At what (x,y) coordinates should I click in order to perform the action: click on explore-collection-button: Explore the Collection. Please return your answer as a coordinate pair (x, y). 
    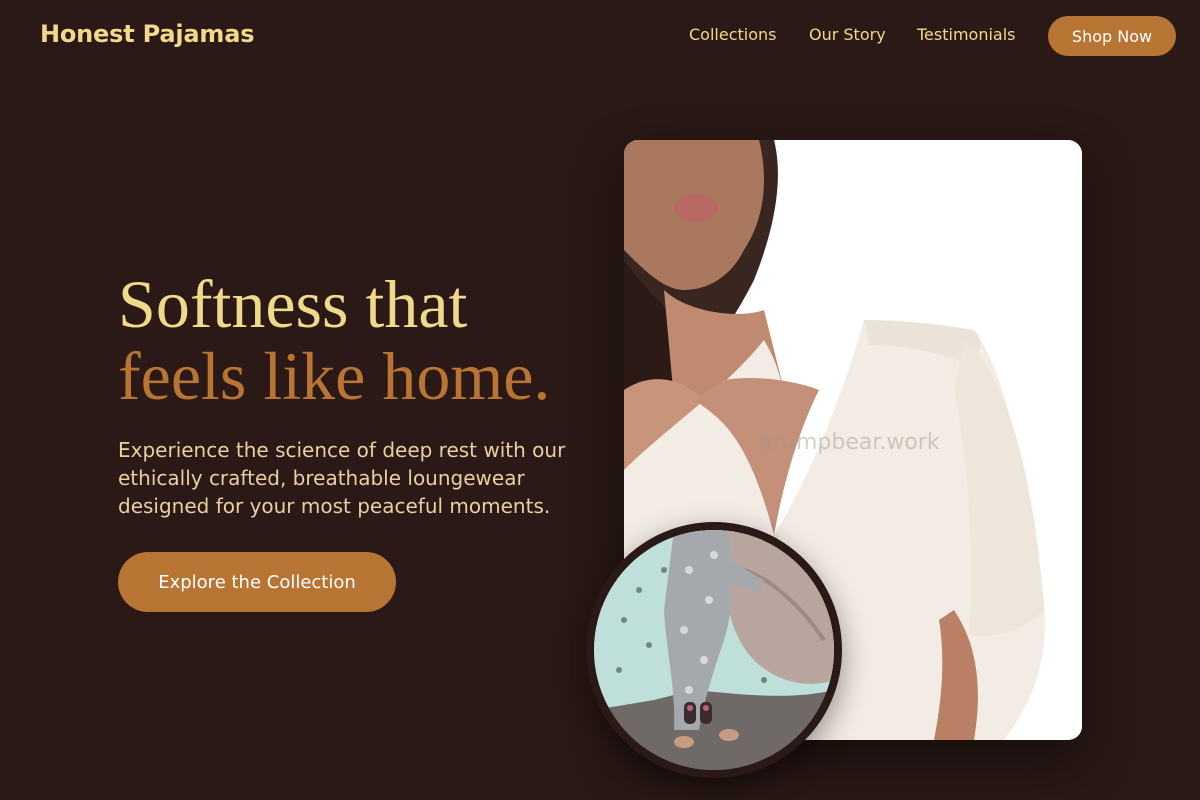
    Looking at the image, I should click on (257, 582).